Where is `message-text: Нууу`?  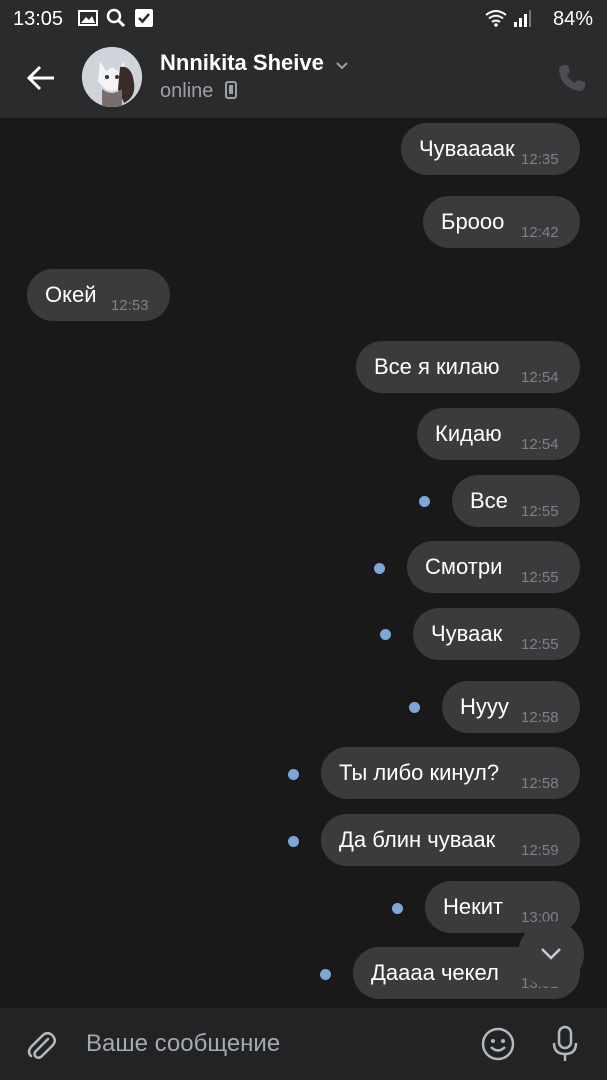
message-text: Нууу is located at coordinates (484, 706).